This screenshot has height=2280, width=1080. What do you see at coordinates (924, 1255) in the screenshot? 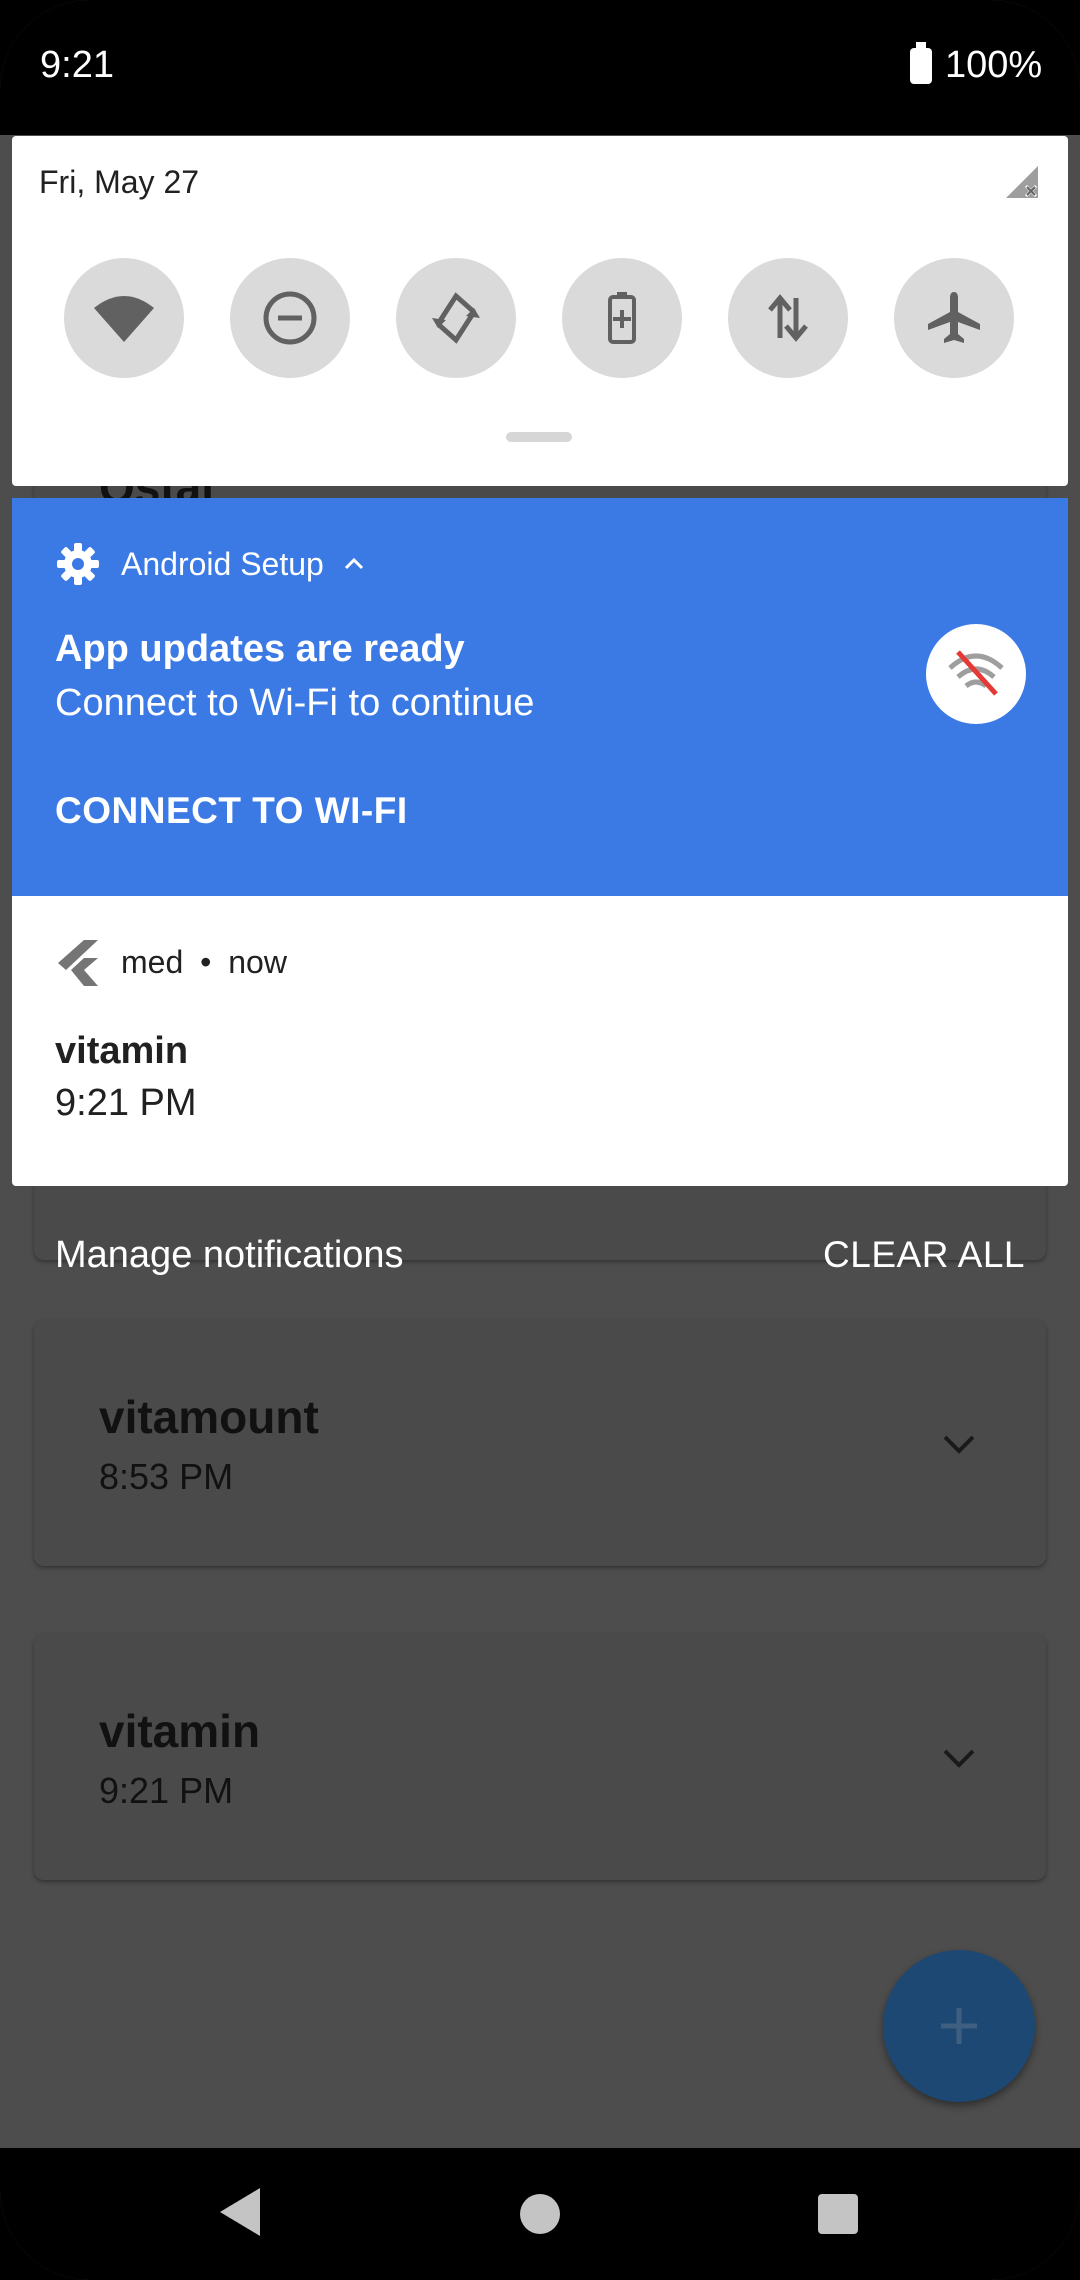
I see `clear-all-button: CLEAR ALL` at bounding box center [924, 1255].